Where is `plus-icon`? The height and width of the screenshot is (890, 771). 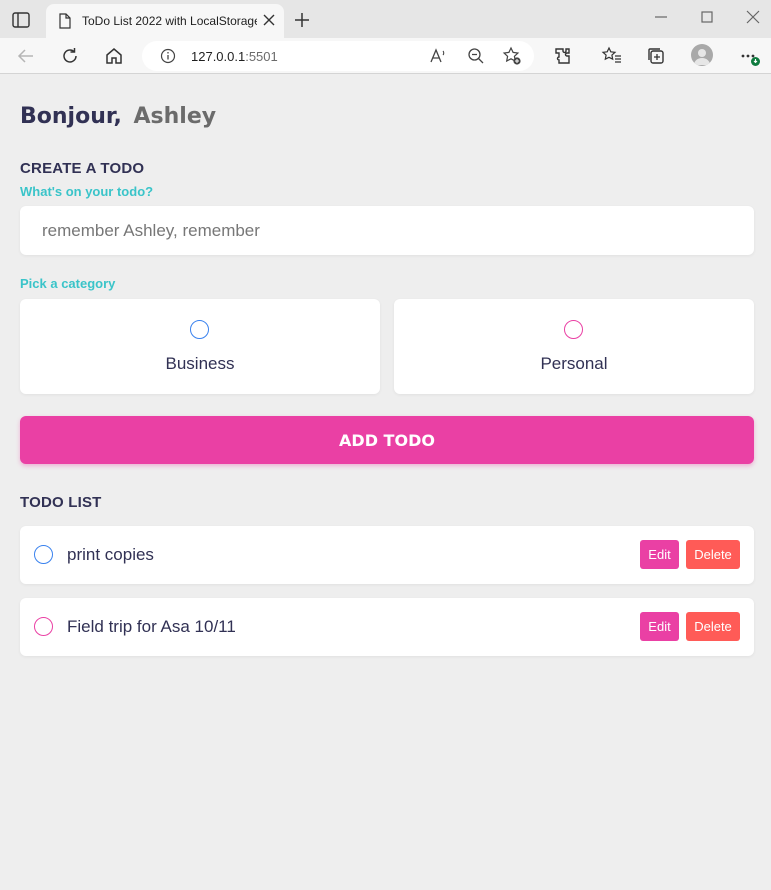
plus-icon is located at coordinates (302, 20).